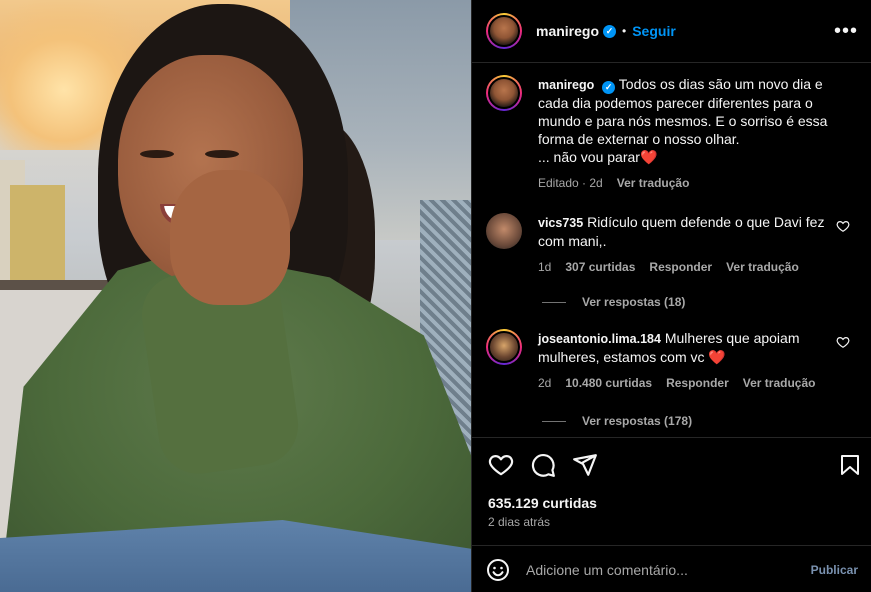 This screenshot has width=871, height=592. I want to click on comment-age: 2d, so click(544, 383).